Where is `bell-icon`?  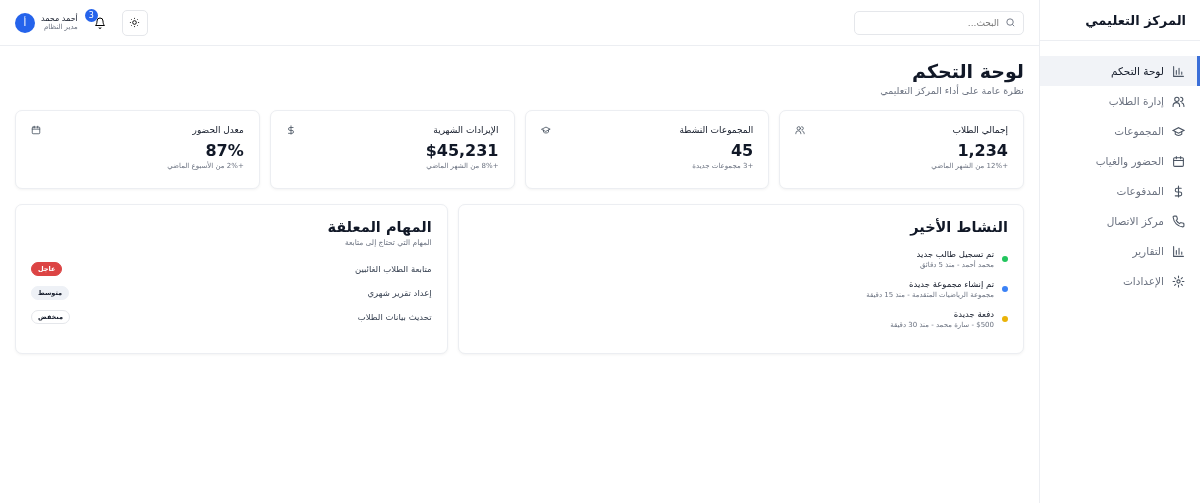
bell-icon is located at coordinates (99, 22).